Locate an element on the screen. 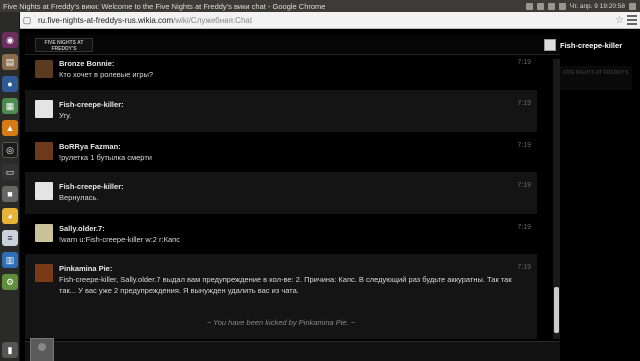 The image size is (640, 361). message-text: !warn u:Fish-creepe-killer w:2 r:Капс is located at coordinates (119, 239).